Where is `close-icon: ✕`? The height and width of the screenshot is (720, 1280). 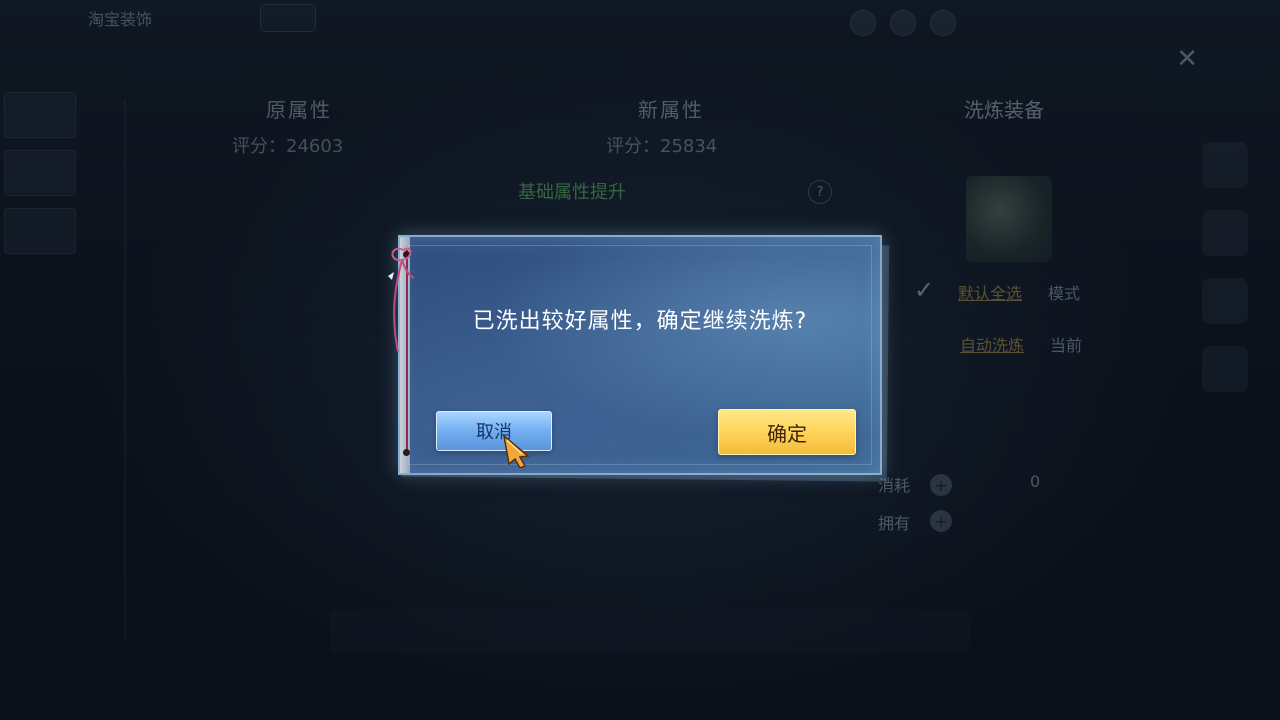 close-icon: ✕ is located at coordinates (1187, 59).